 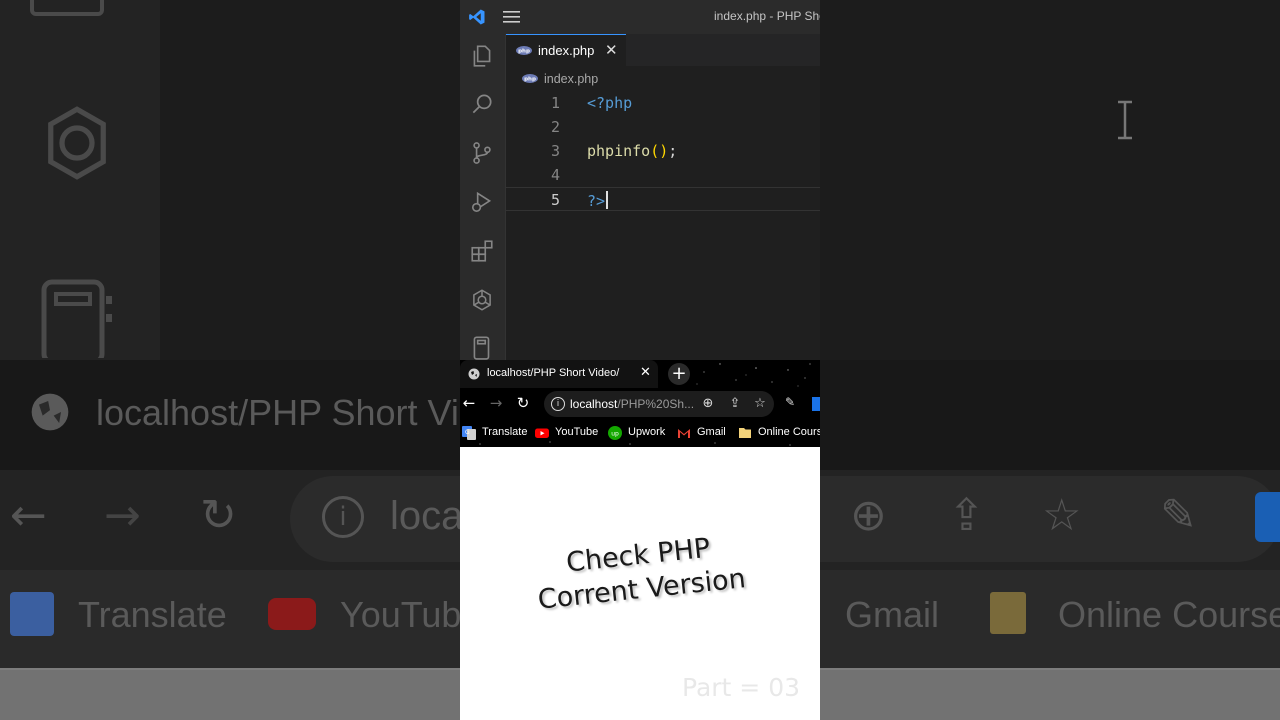 I want to click on bookmark-upwork: up Upwork, so click(x=638, y=433).